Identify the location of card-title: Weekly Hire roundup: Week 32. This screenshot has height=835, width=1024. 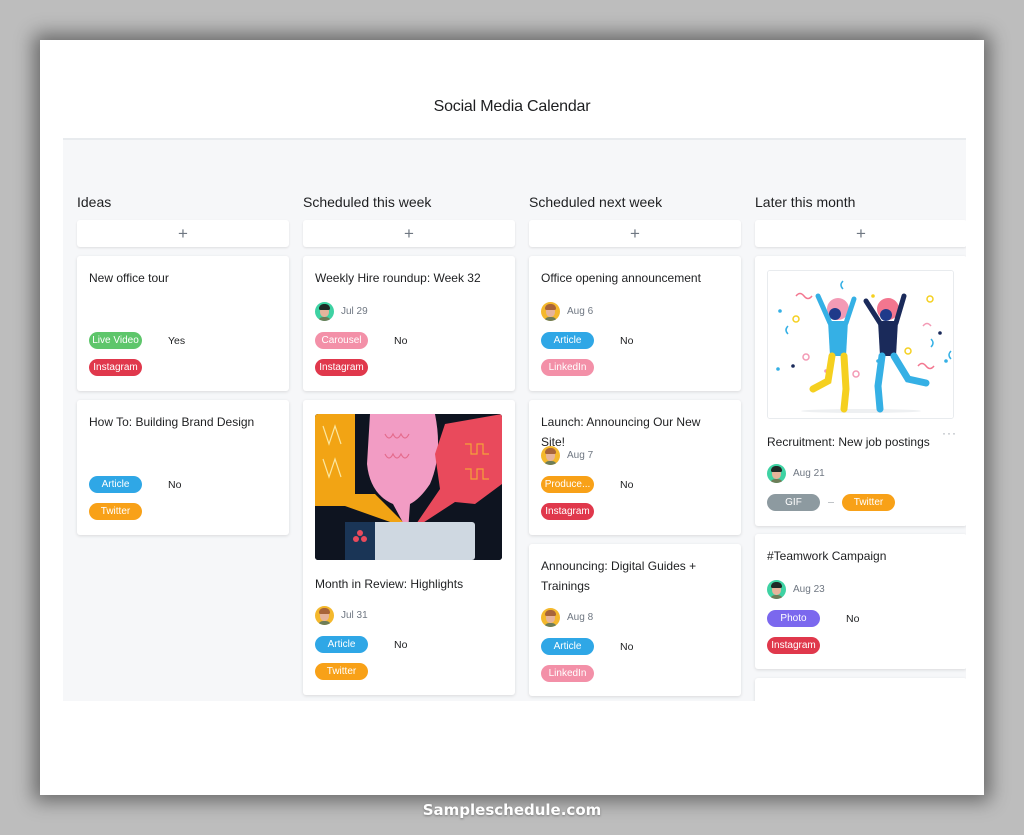
(398, 278).